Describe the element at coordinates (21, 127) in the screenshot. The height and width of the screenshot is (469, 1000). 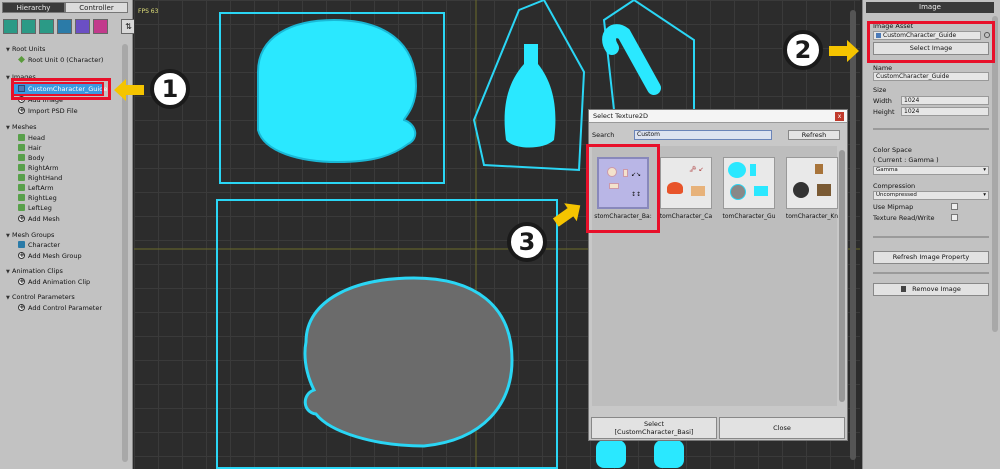
I see `section-meshes: ▼ Meshes` at that location.